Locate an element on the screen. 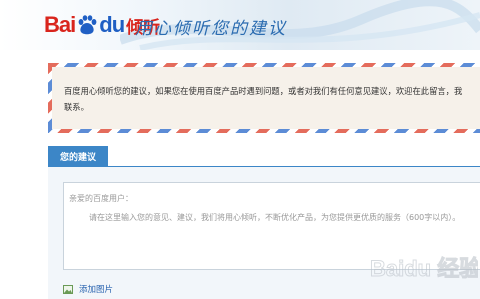 The image size is (480, 299). tab-your-suggestion: 您的建议 is located at coordinates (78, 156).